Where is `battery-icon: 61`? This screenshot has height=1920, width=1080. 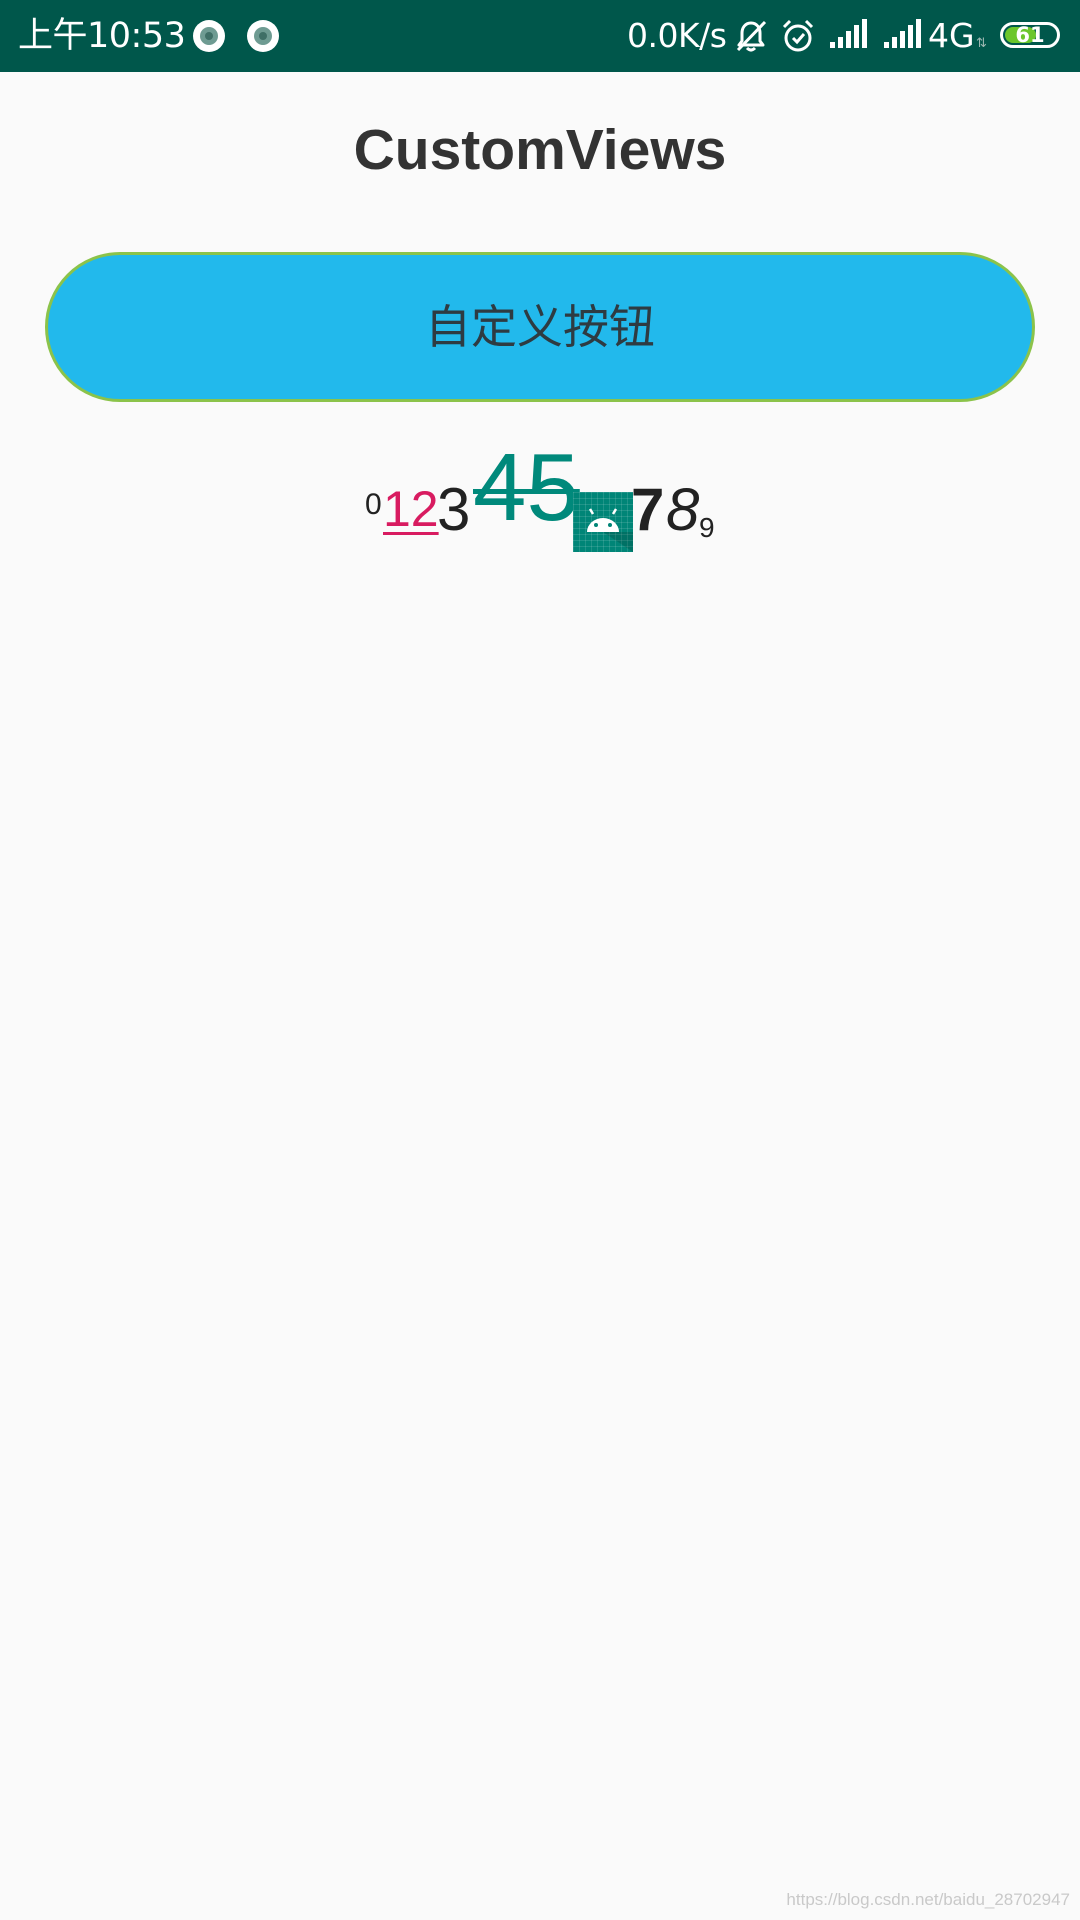
battery-icon: 61 is located at coordinates (1030, 35).